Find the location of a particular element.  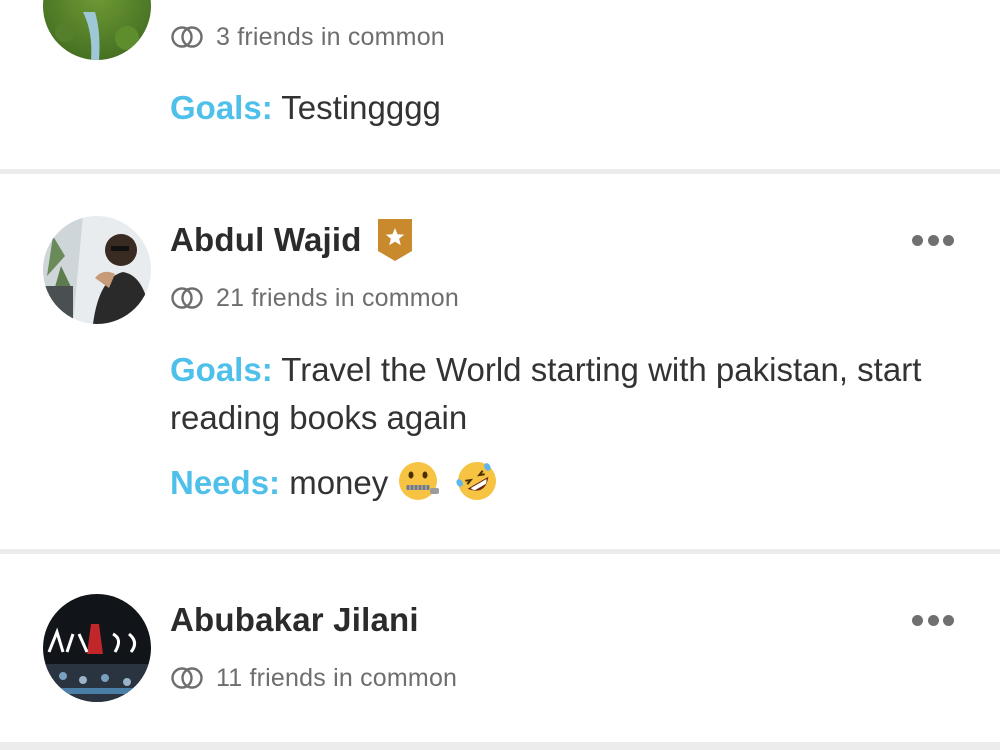

goals-line: Goals: Testingggg is located at coordinates (565, 108).